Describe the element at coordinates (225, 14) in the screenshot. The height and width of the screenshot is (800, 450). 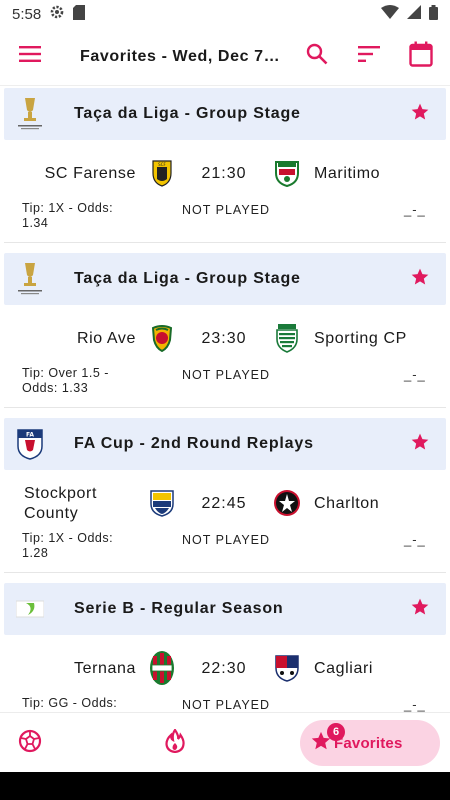
I see `status-bar: 5:58` at that location.